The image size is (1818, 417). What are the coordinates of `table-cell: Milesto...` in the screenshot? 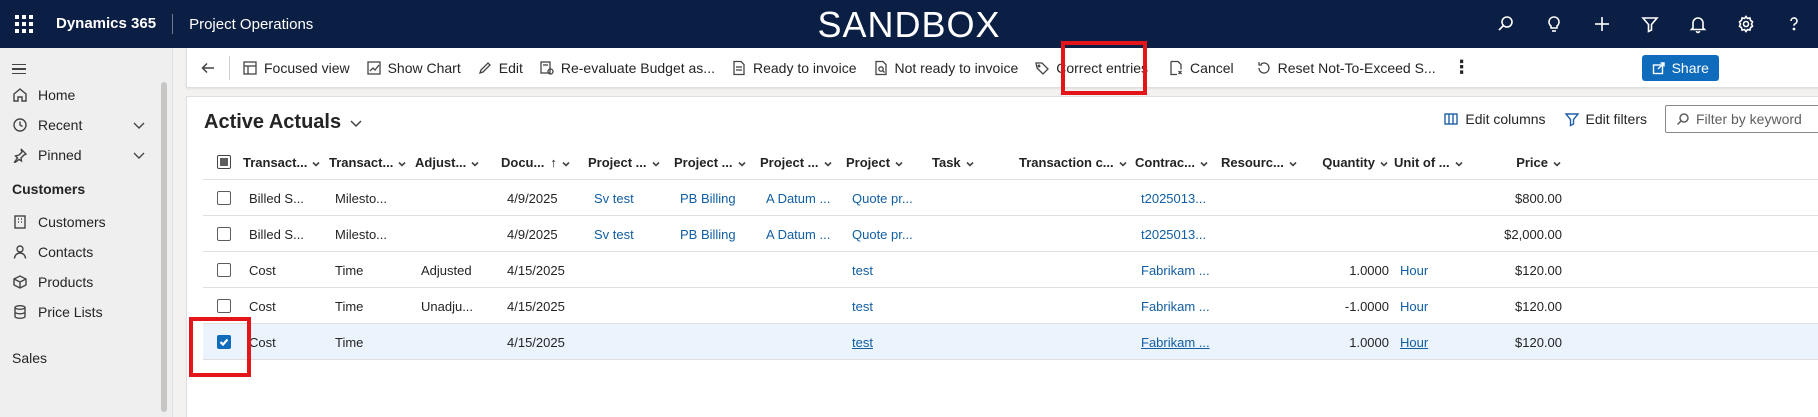 It's located at (361, 198).